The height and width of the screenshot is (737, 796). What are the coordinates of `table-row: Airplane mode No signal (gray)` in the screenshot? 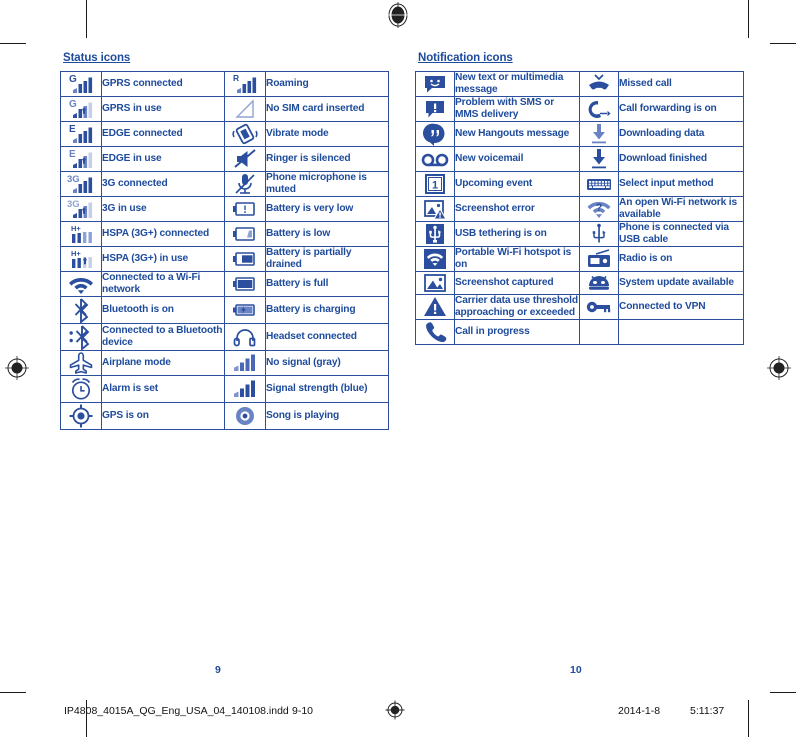 It's located at (224, 363).